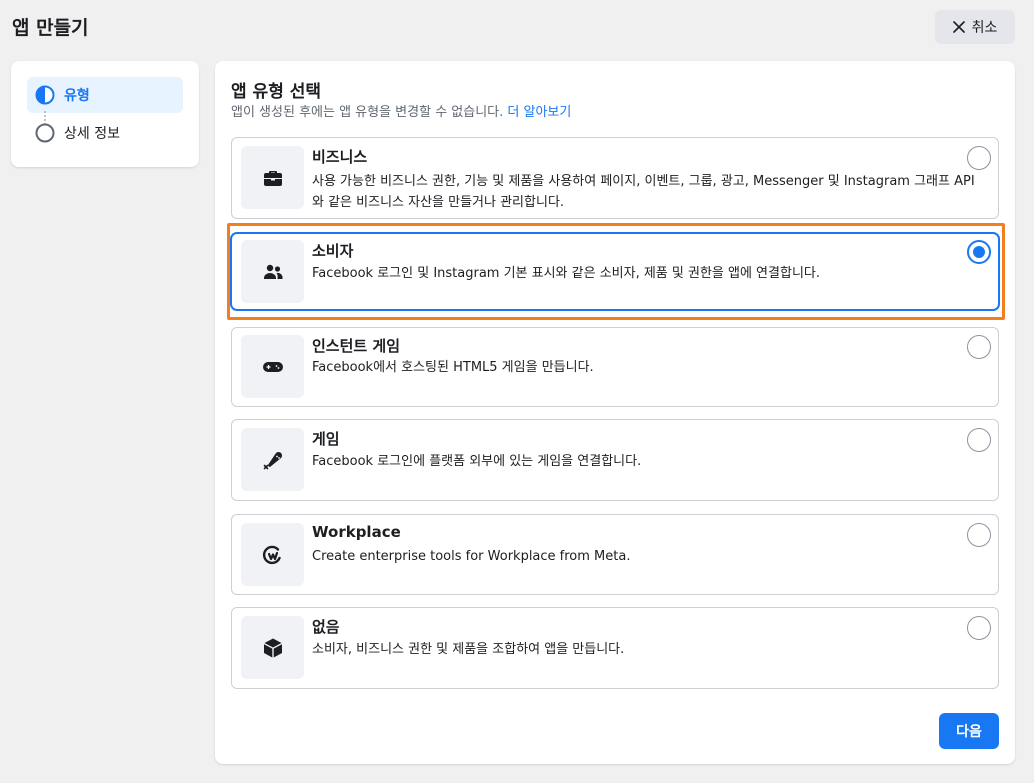 Image resolution: width=1034 pixels, height=783 pixels. Describe the element at coordinates (615, 367) in the screenshot. I see `option-instant-games: 인스턴트 게임 Facebook에서 호스팅된 HTML5 게임을 만듭니다.` at that location.